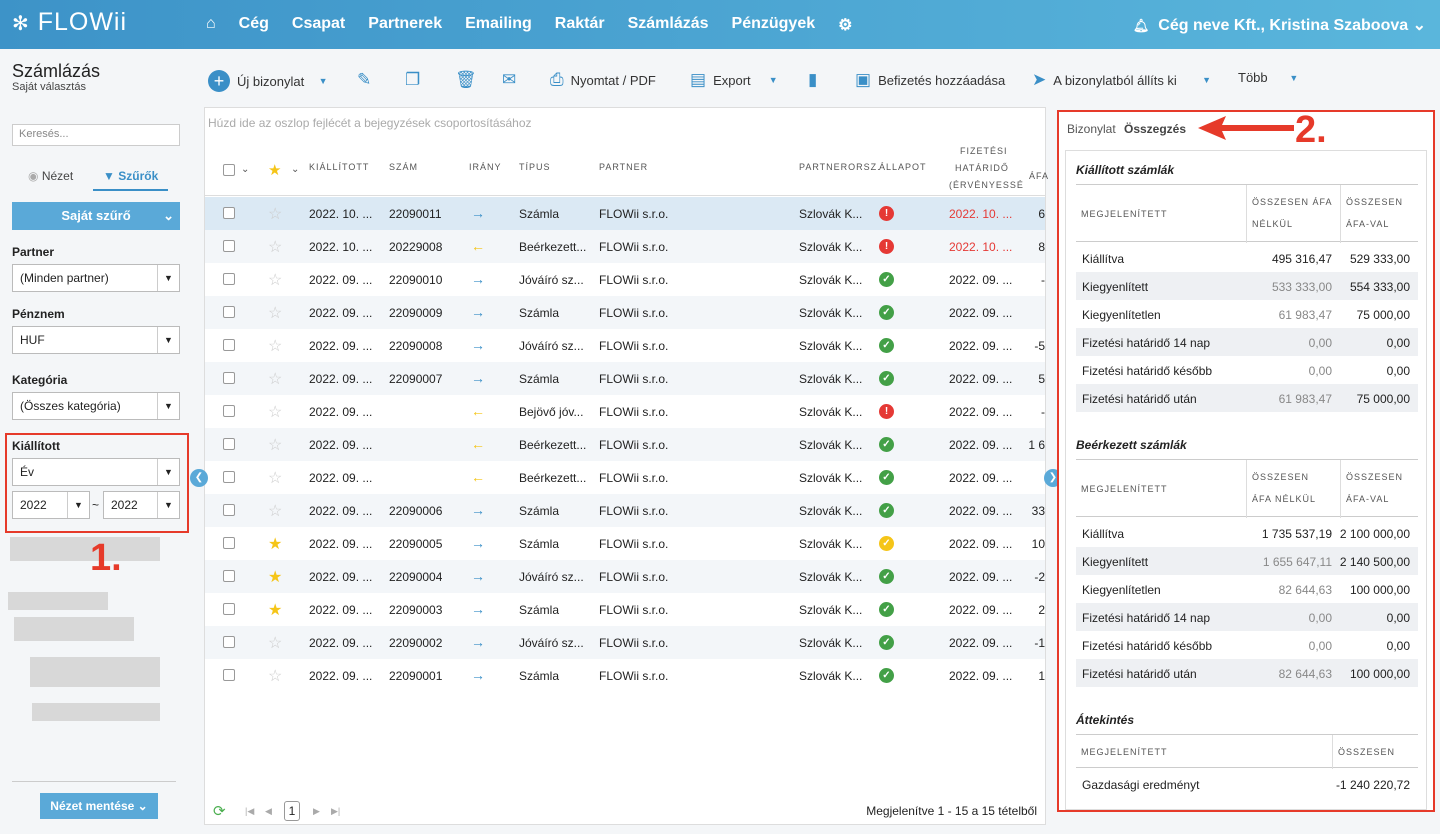  What do you see at coordinates (96, 340) in the screenshot?
I see `currency-select: HUF ▼` at bounding box center [96, 340].